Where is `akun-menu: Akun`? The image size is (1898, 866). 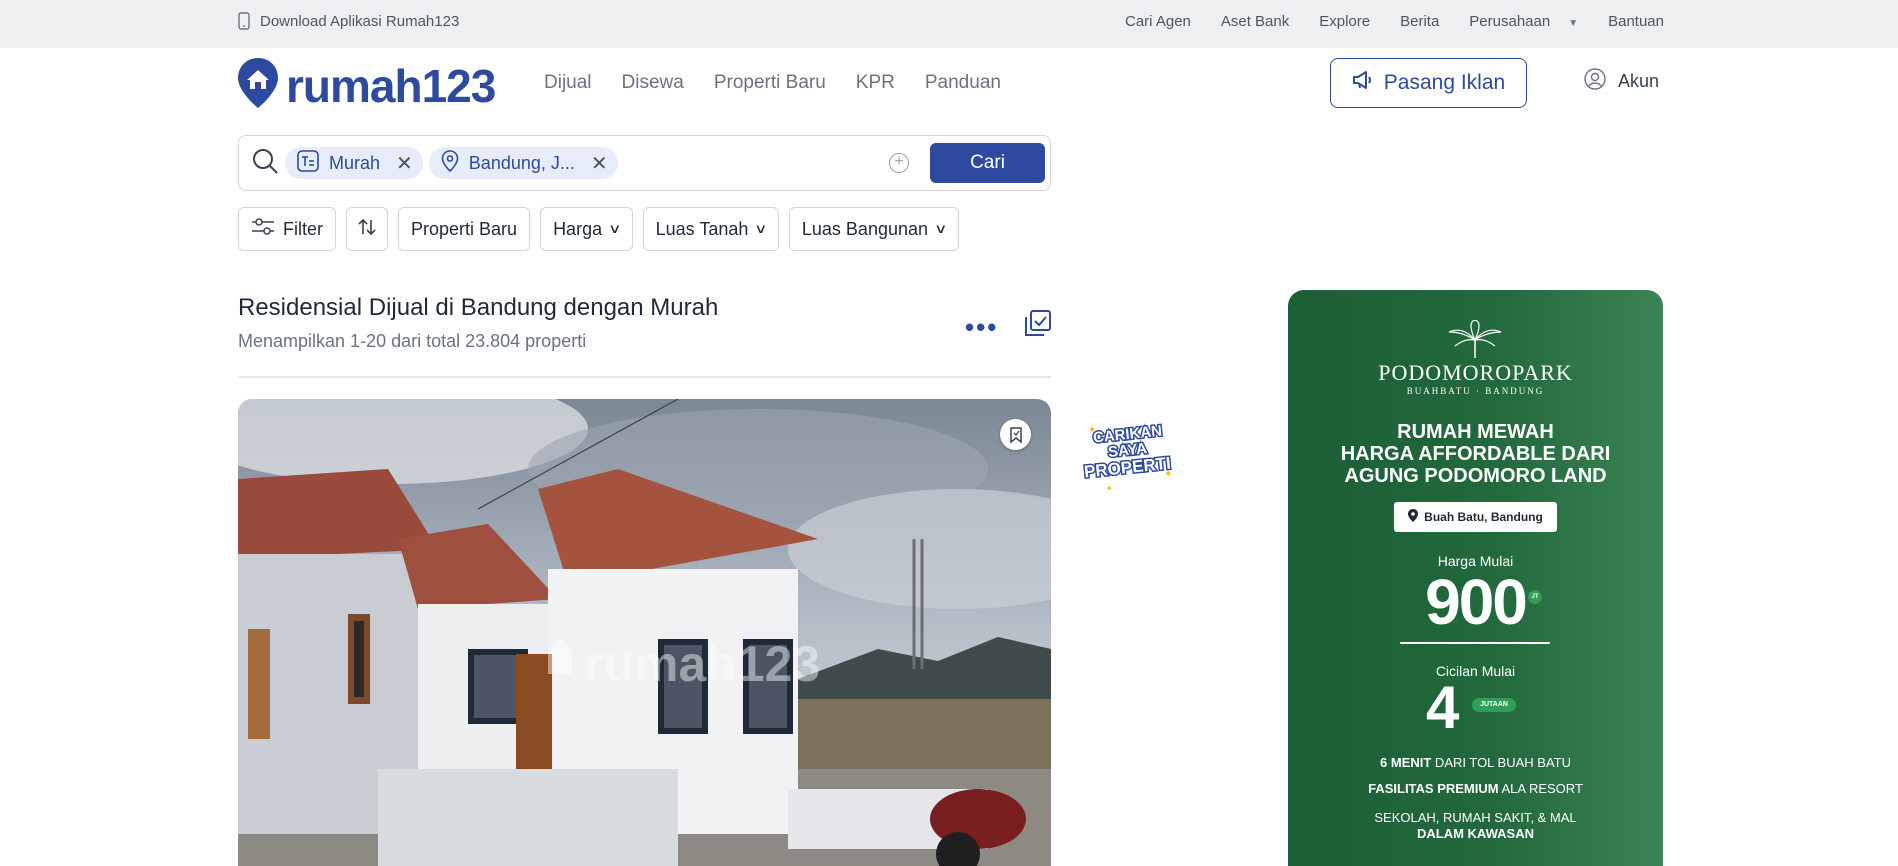
akun-menu: Akun is located at coordinates (1621, 81).